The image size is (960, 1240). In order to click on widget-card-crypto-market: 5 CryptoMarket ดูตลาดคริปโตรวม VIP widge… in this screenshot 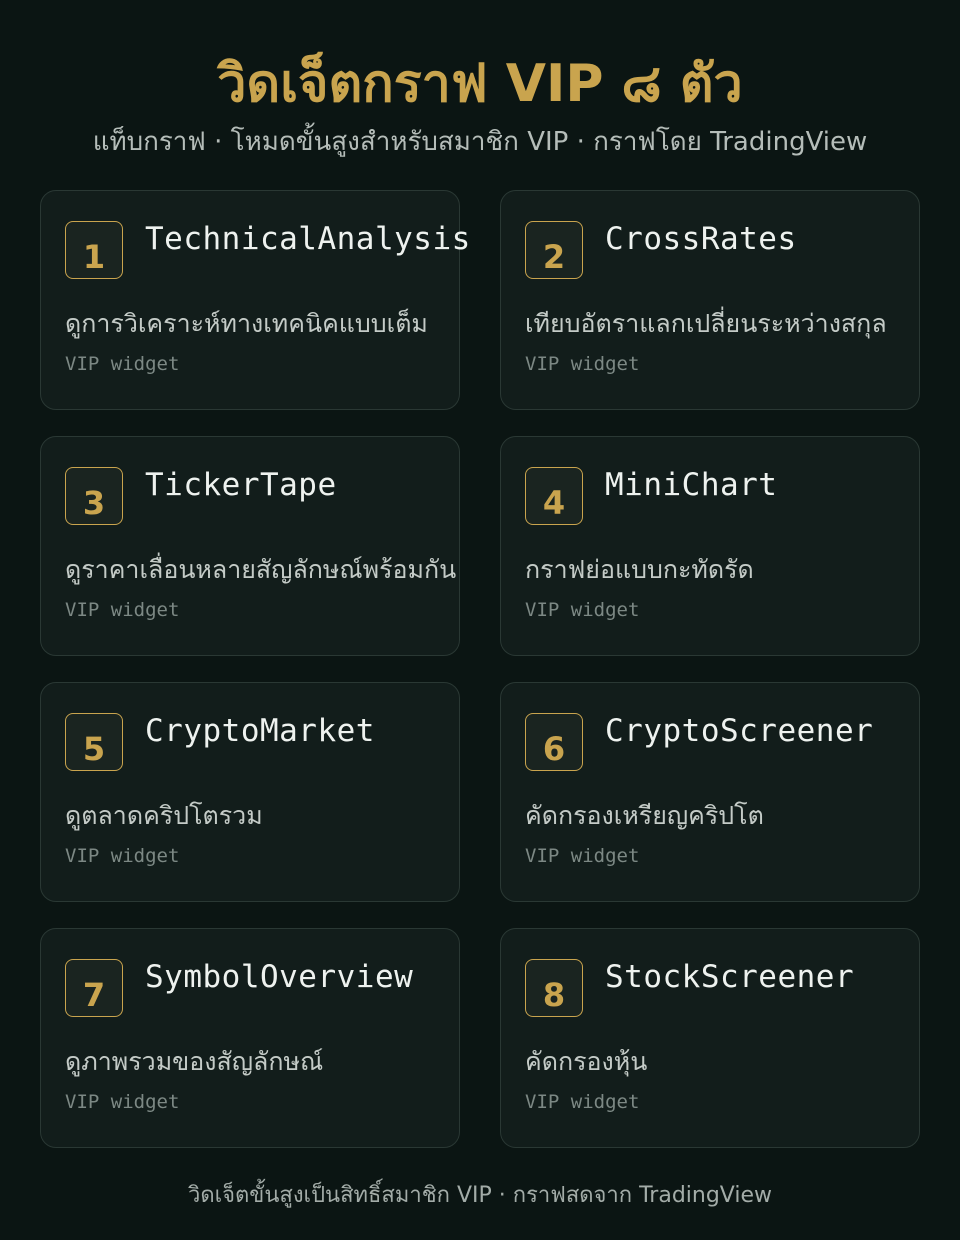, I will do `click(250, 792)`.